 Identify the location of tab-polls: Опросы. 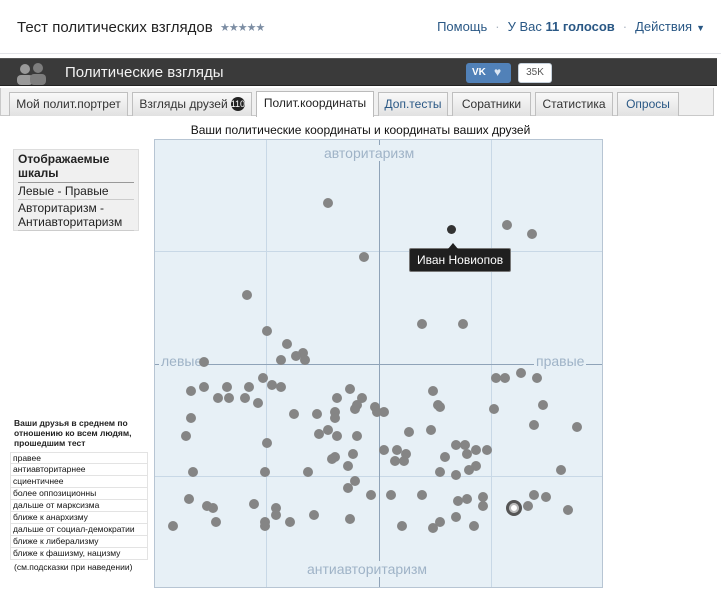
(648, 104).